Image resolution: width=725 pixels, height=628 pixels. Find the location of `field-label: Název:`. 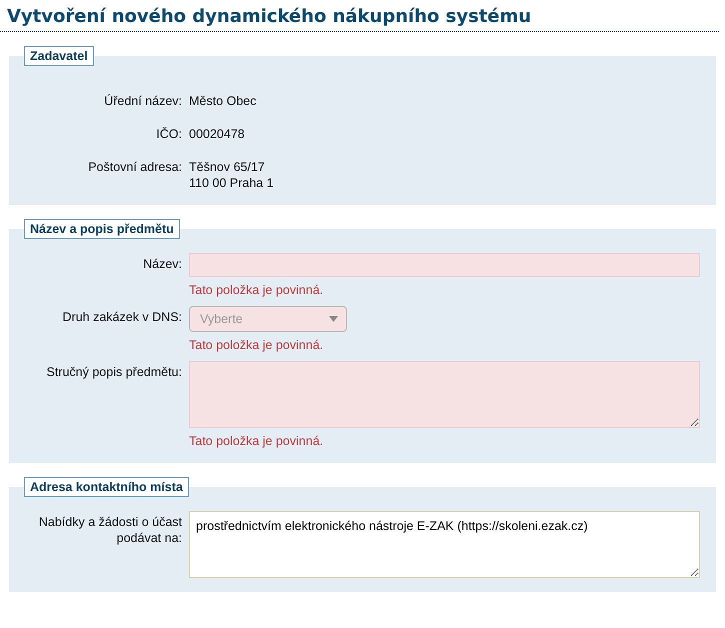

field-label: Název: is located at coordinates (162, 264).